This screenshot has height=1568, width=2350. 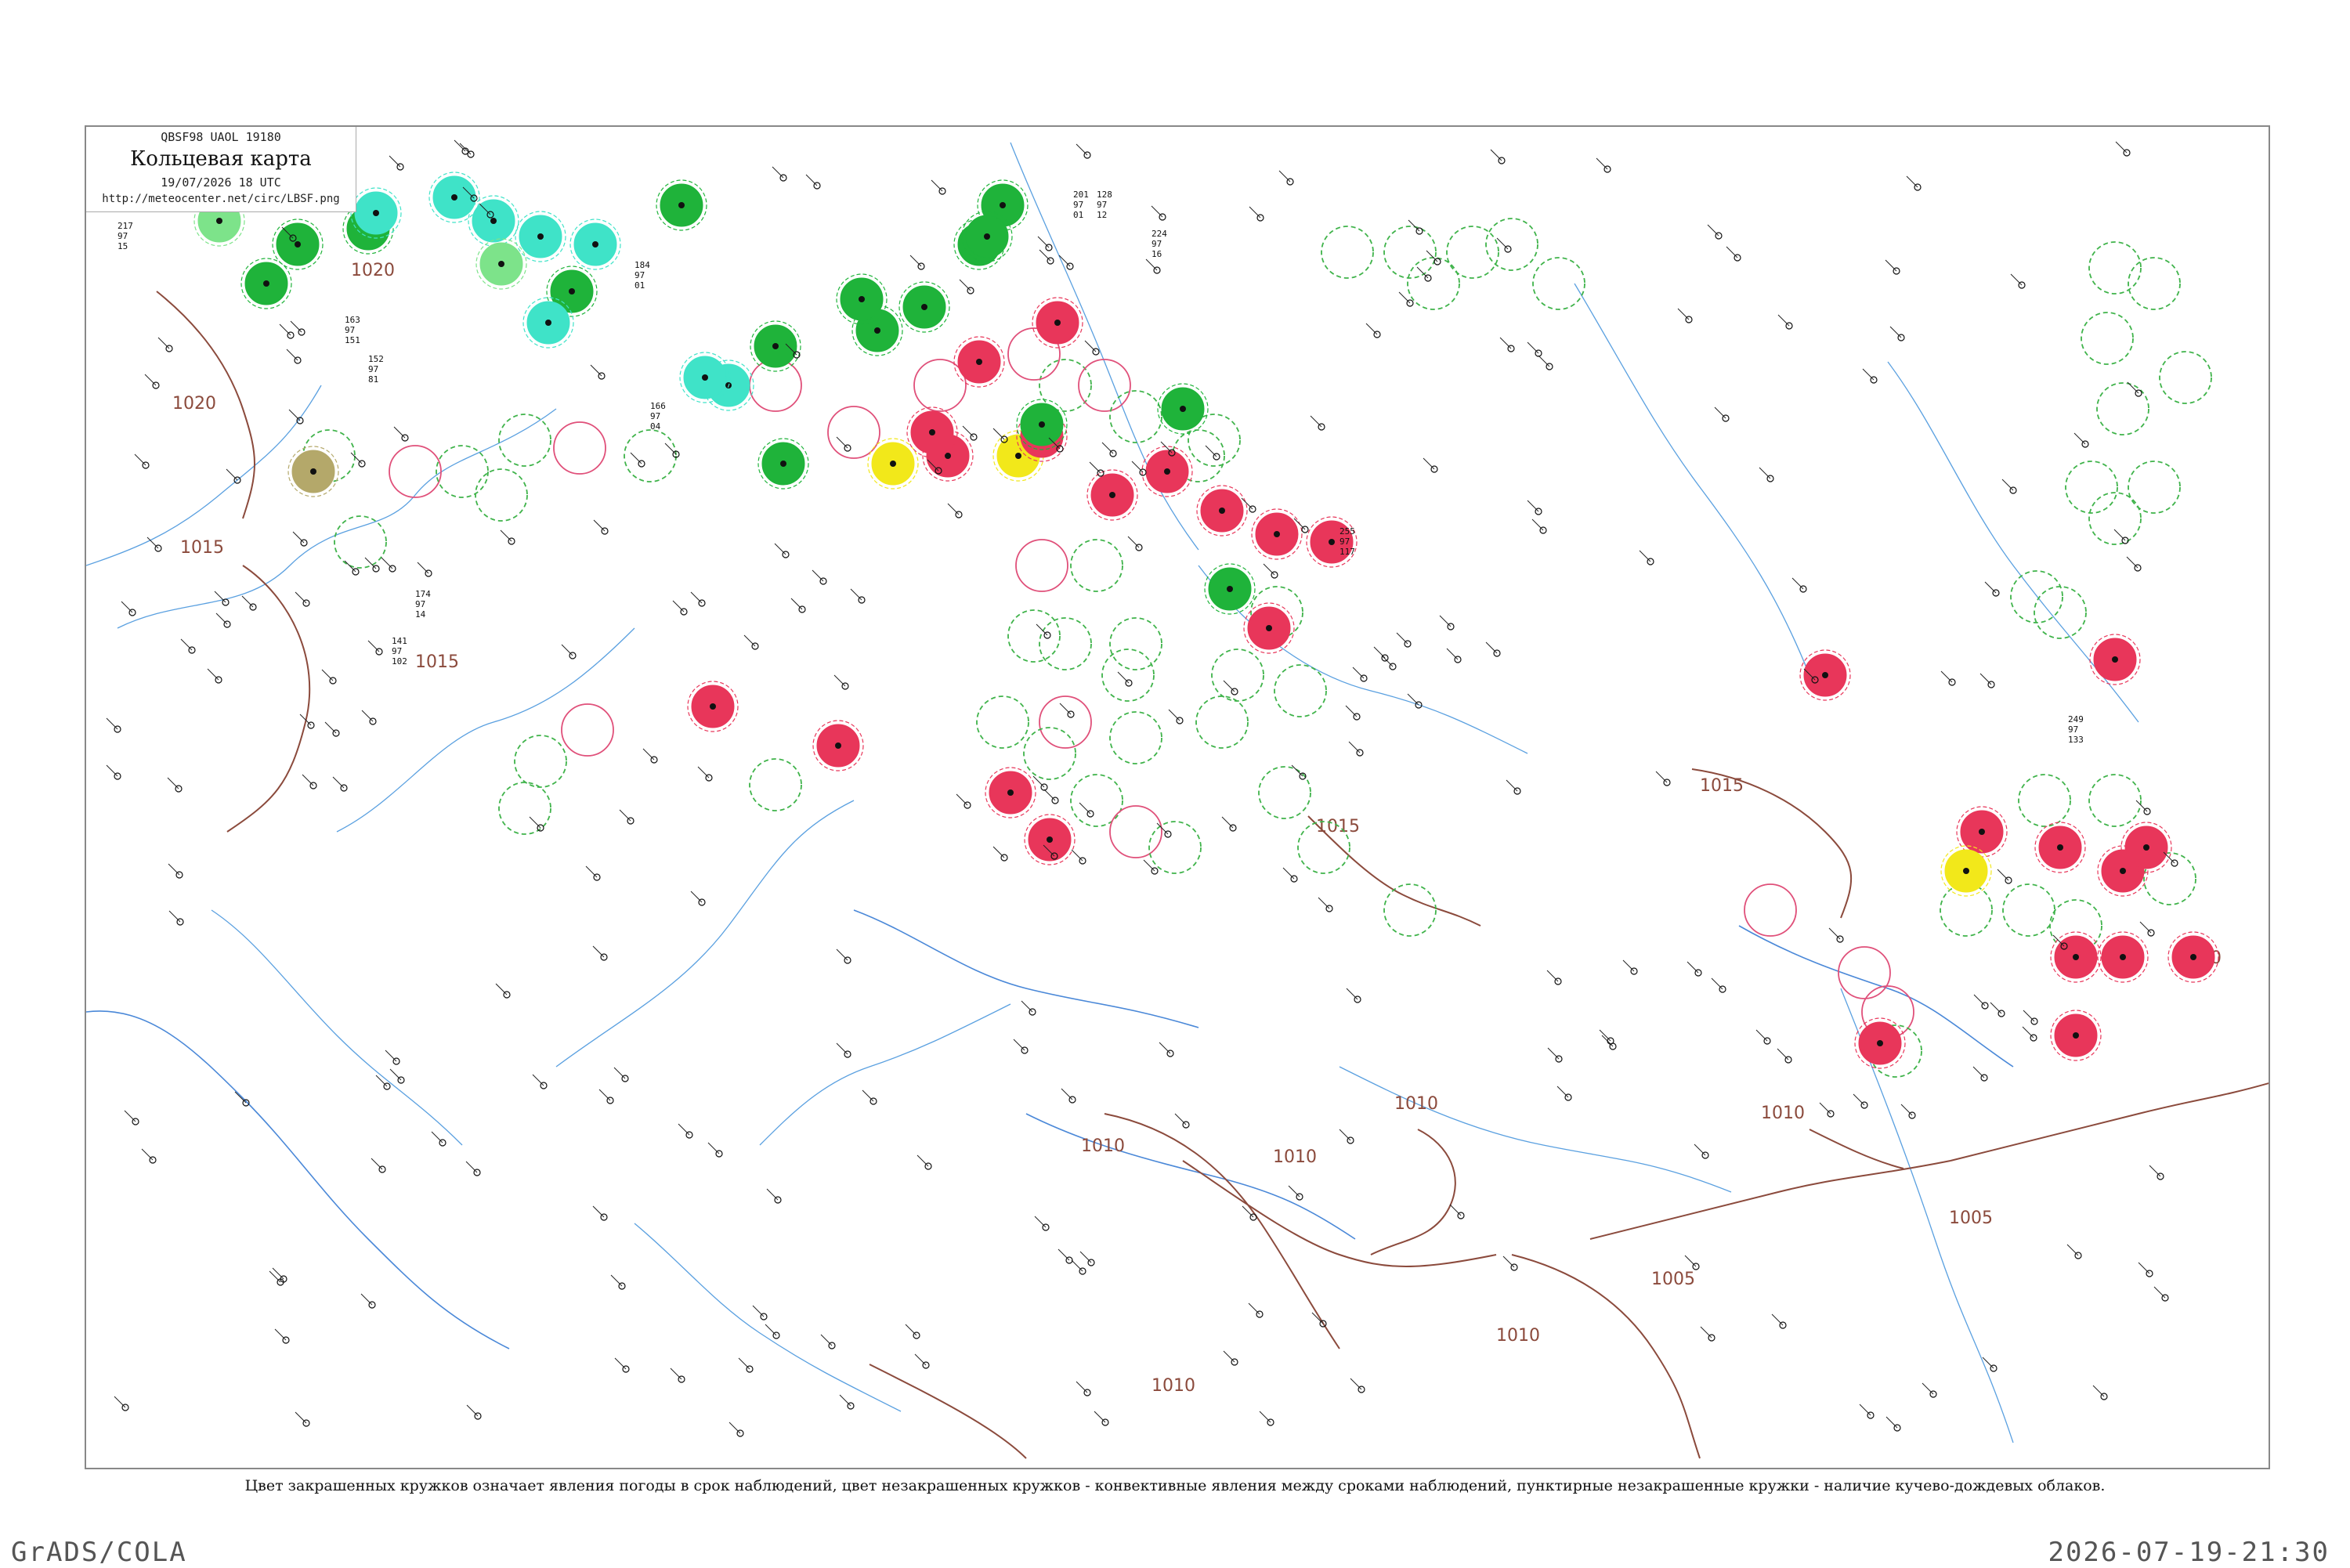 I want to click on isobar-label: 1005, so click(x=1971, y=1218).